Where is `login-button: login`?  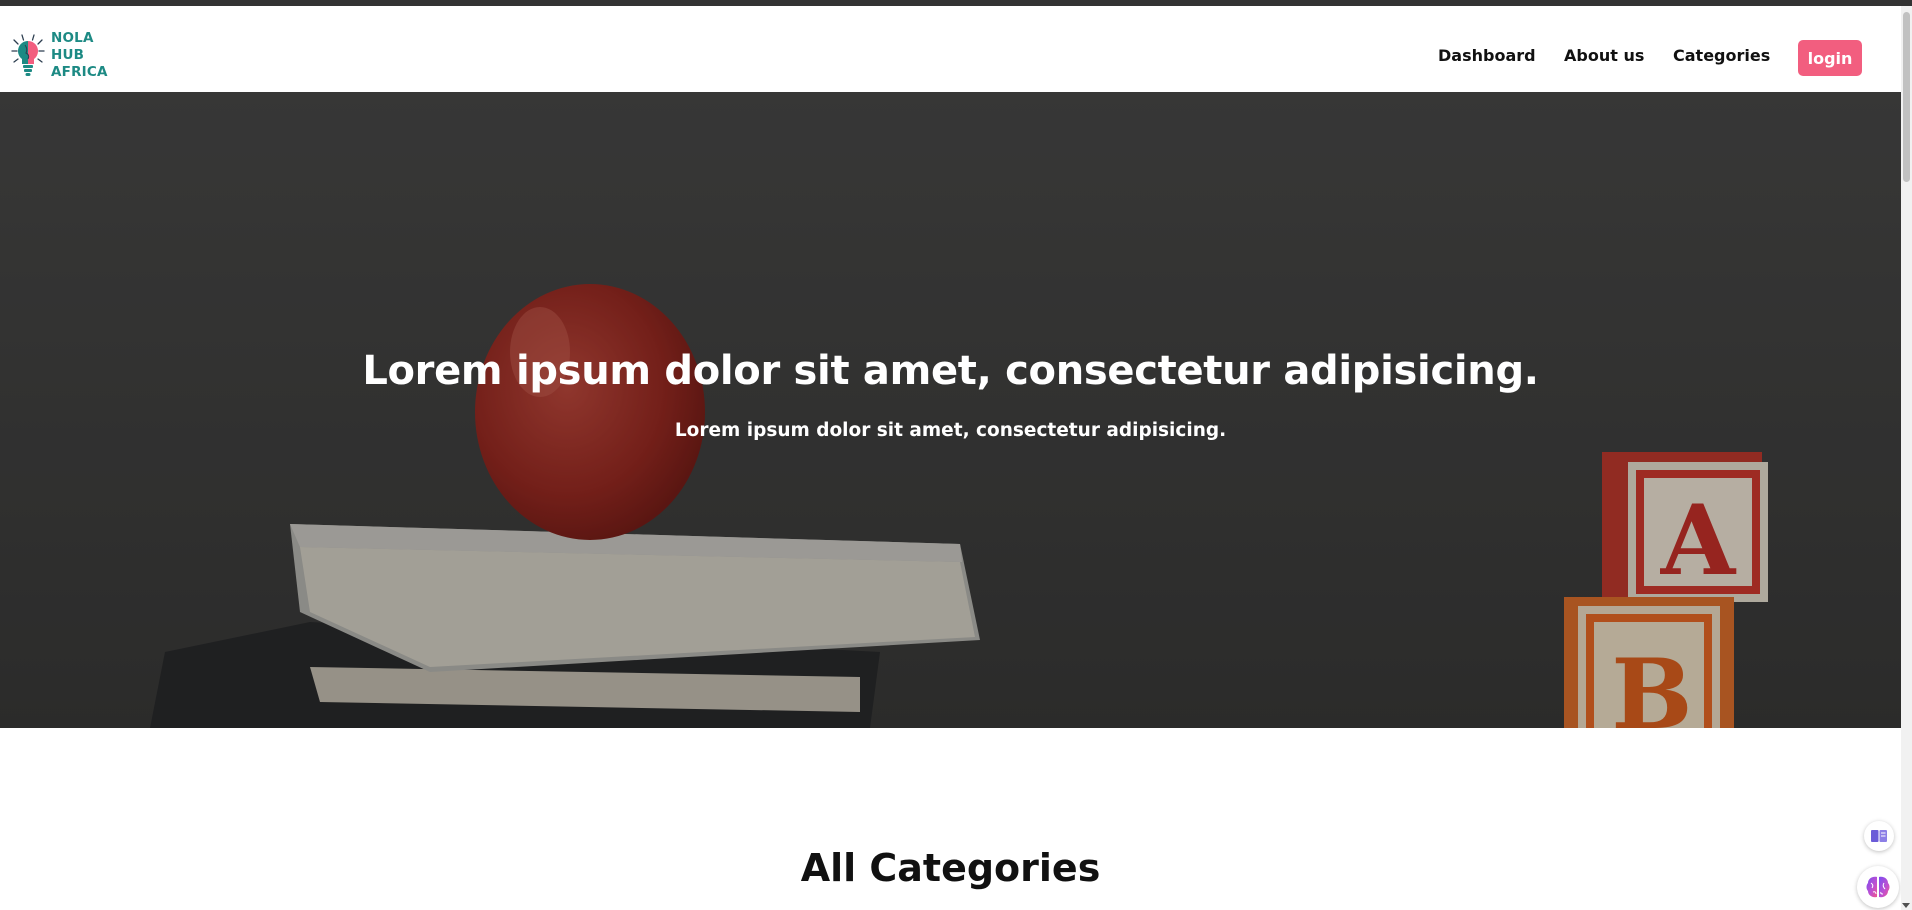
login-button: login is located at coordinates (1830, 58).